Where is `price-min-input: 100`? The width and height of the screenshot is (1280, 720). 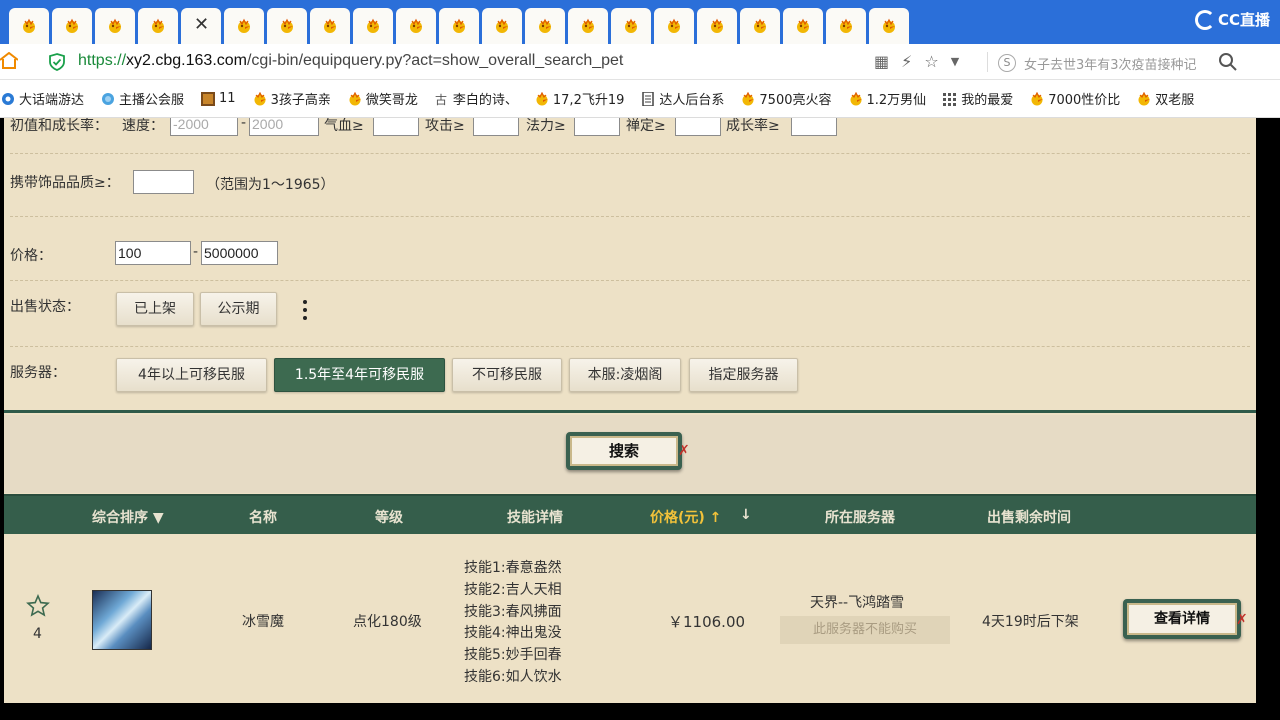
price-min-input: 100 is located at coordinates (153, 253).